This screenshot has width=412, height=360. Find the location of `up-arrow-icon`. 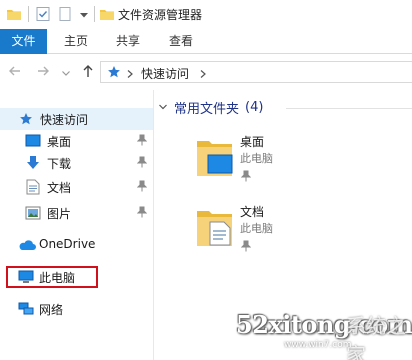

up-arrow-icon is located at coordinates (88, 73).